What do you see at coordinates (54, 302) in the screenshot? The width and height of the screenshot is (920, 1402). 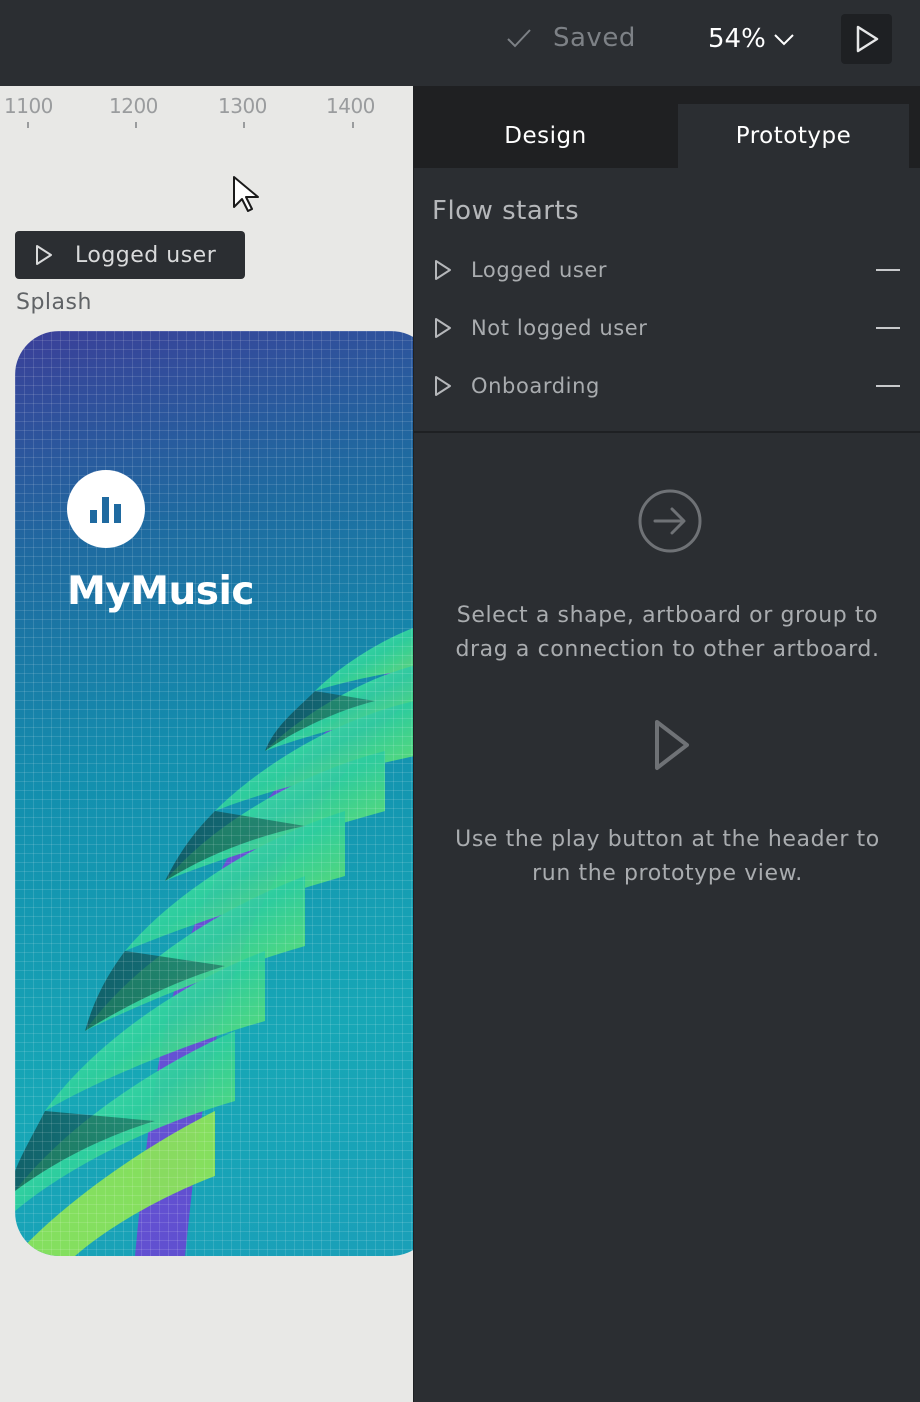 I see `artboard-name: Splash` at bounding box center [54, 302].